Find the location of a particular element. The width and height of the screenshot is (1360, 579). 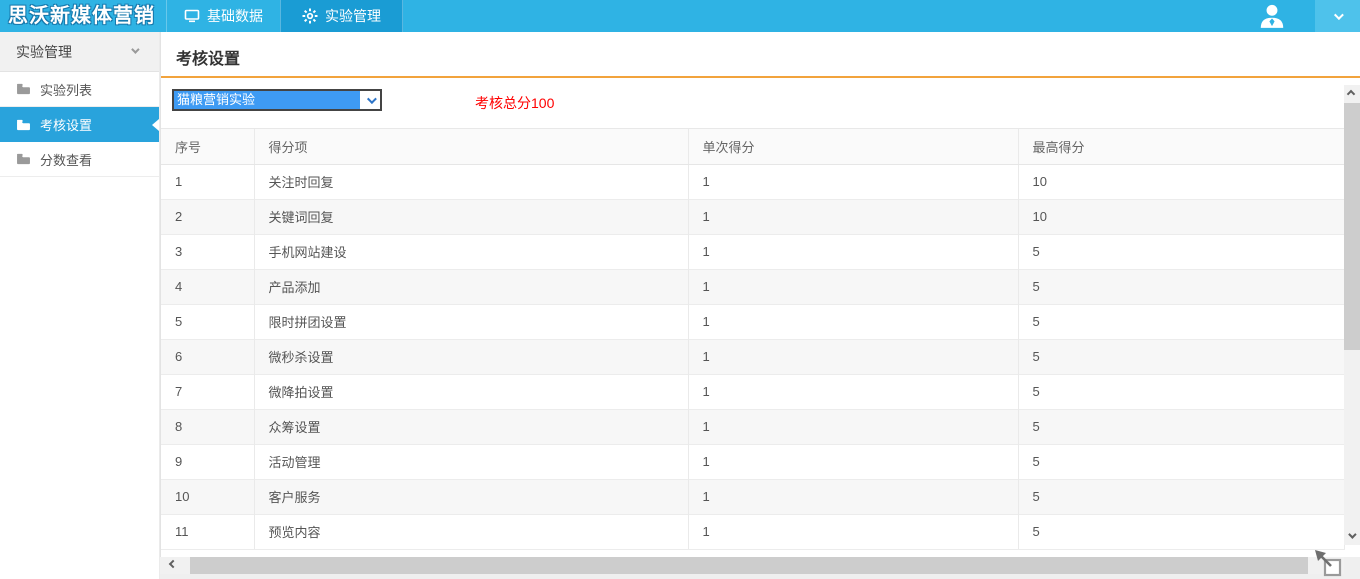

horizontal-scrollbar is located at coordinates (752, 565).